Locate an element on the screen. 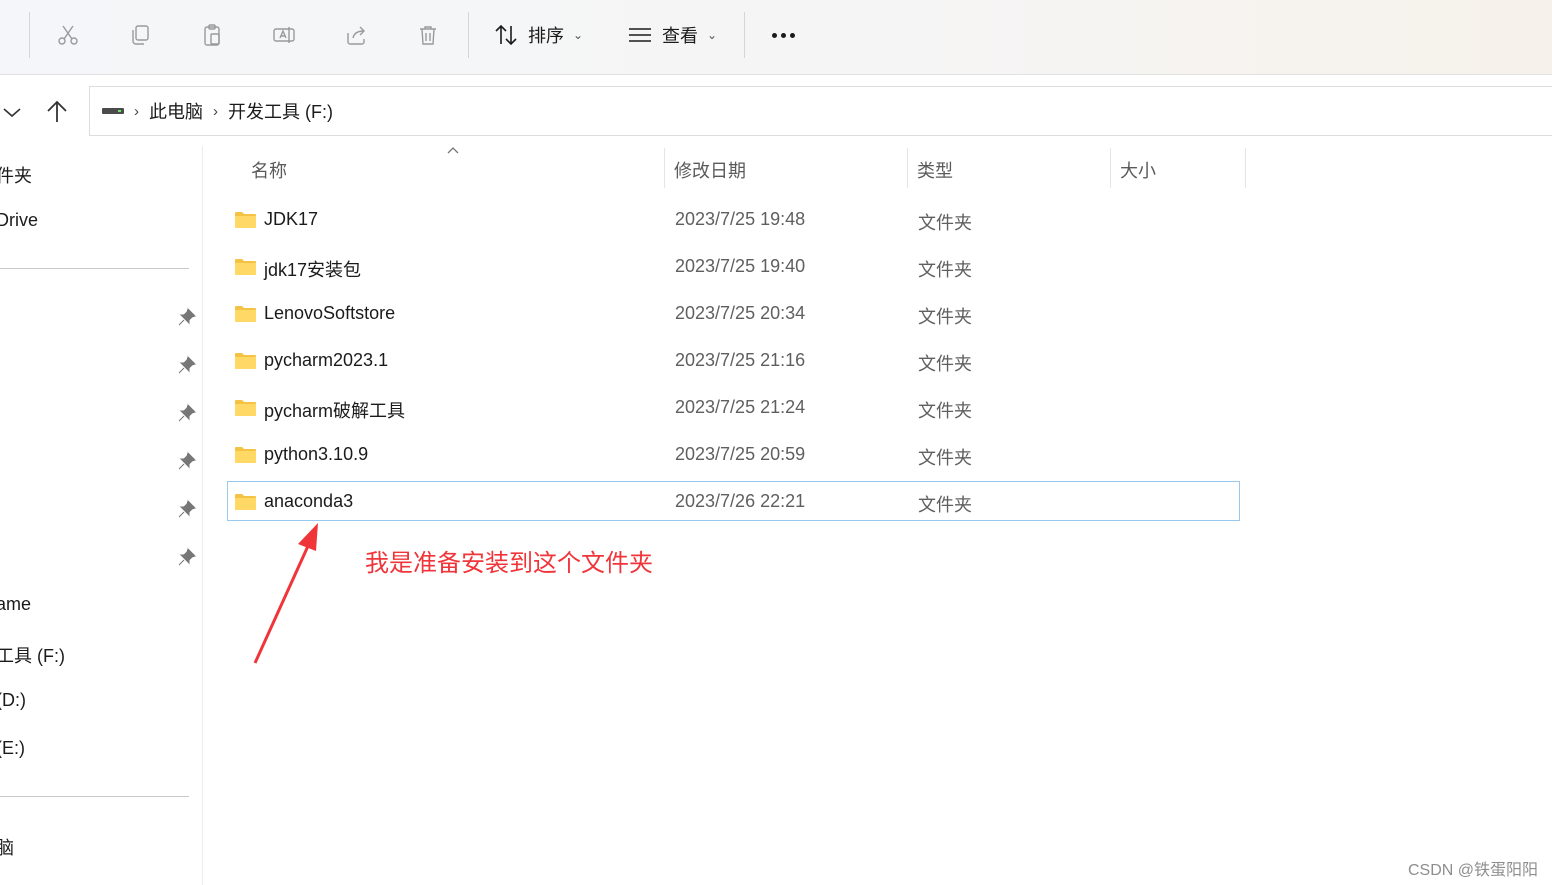  sort-button: 排序 ⌄ is located at coordinates (538, 35).